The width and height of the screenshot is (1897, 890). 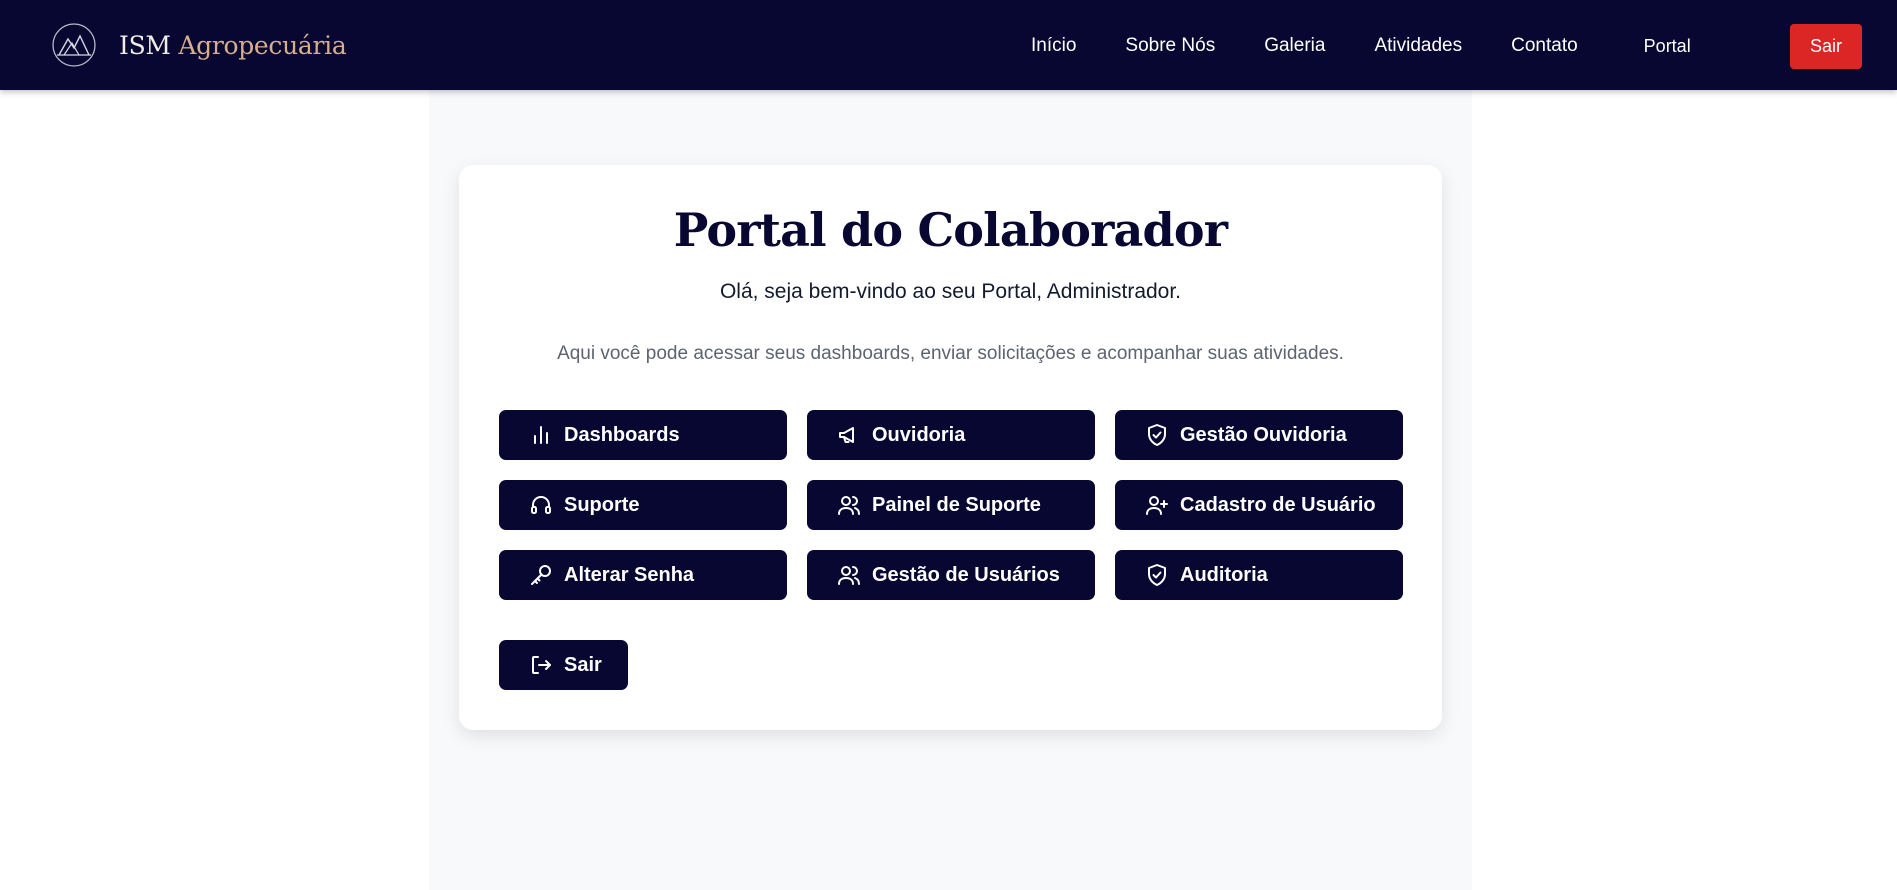 I want to click on gestao-ouvidoria-button: Gestão Ouvidoria, so click(x=1259, y=435).